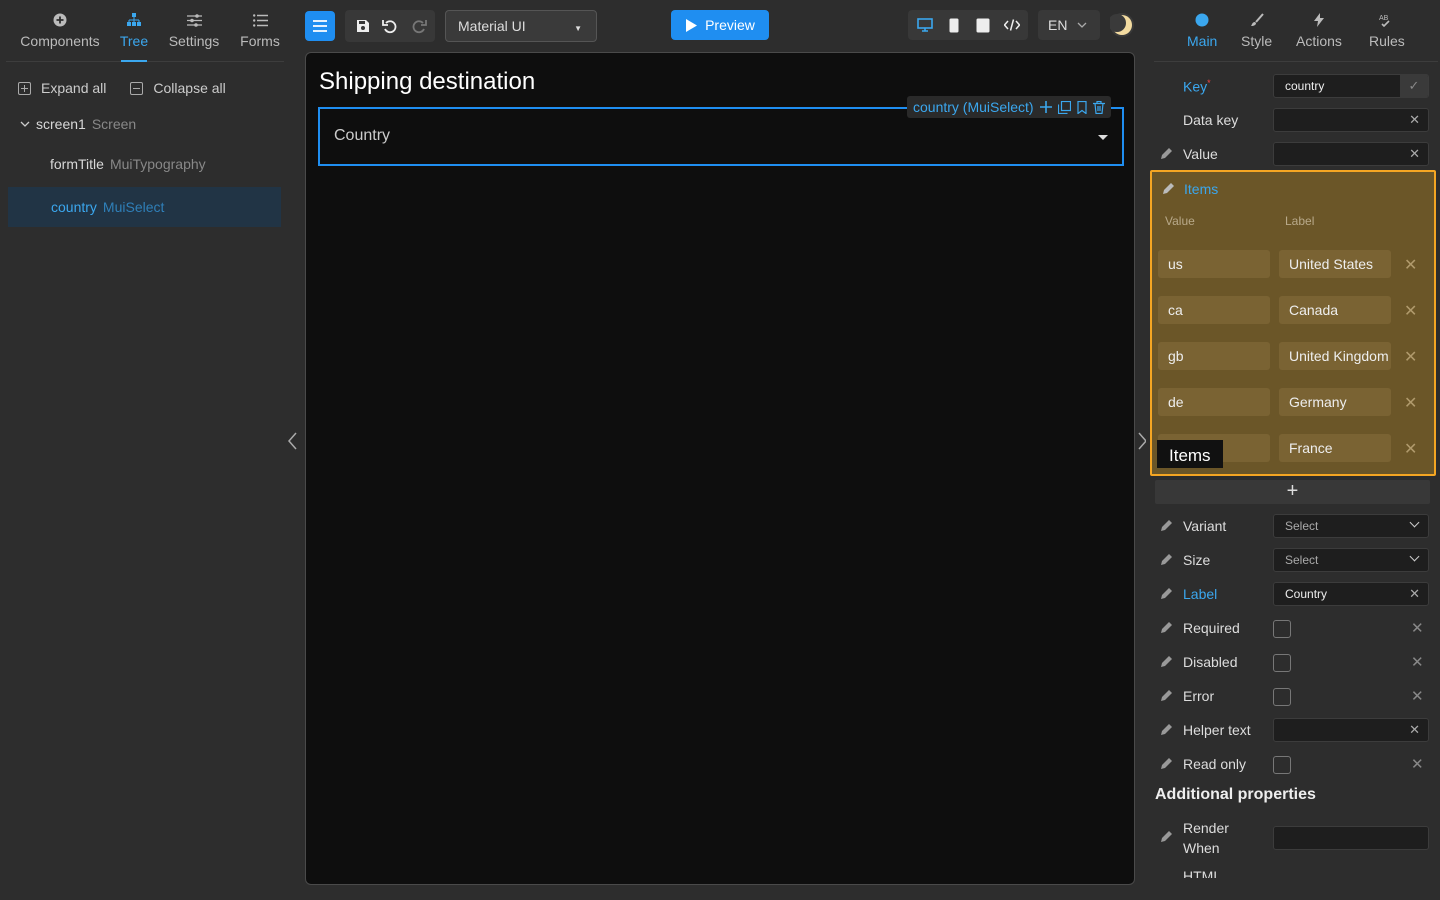 Image resolution: width=1440 pixels, height=900 pixels. Describe the element at coordinates (1319, 30) in the screenshot. I see `tab-actions: Actions` at that location.